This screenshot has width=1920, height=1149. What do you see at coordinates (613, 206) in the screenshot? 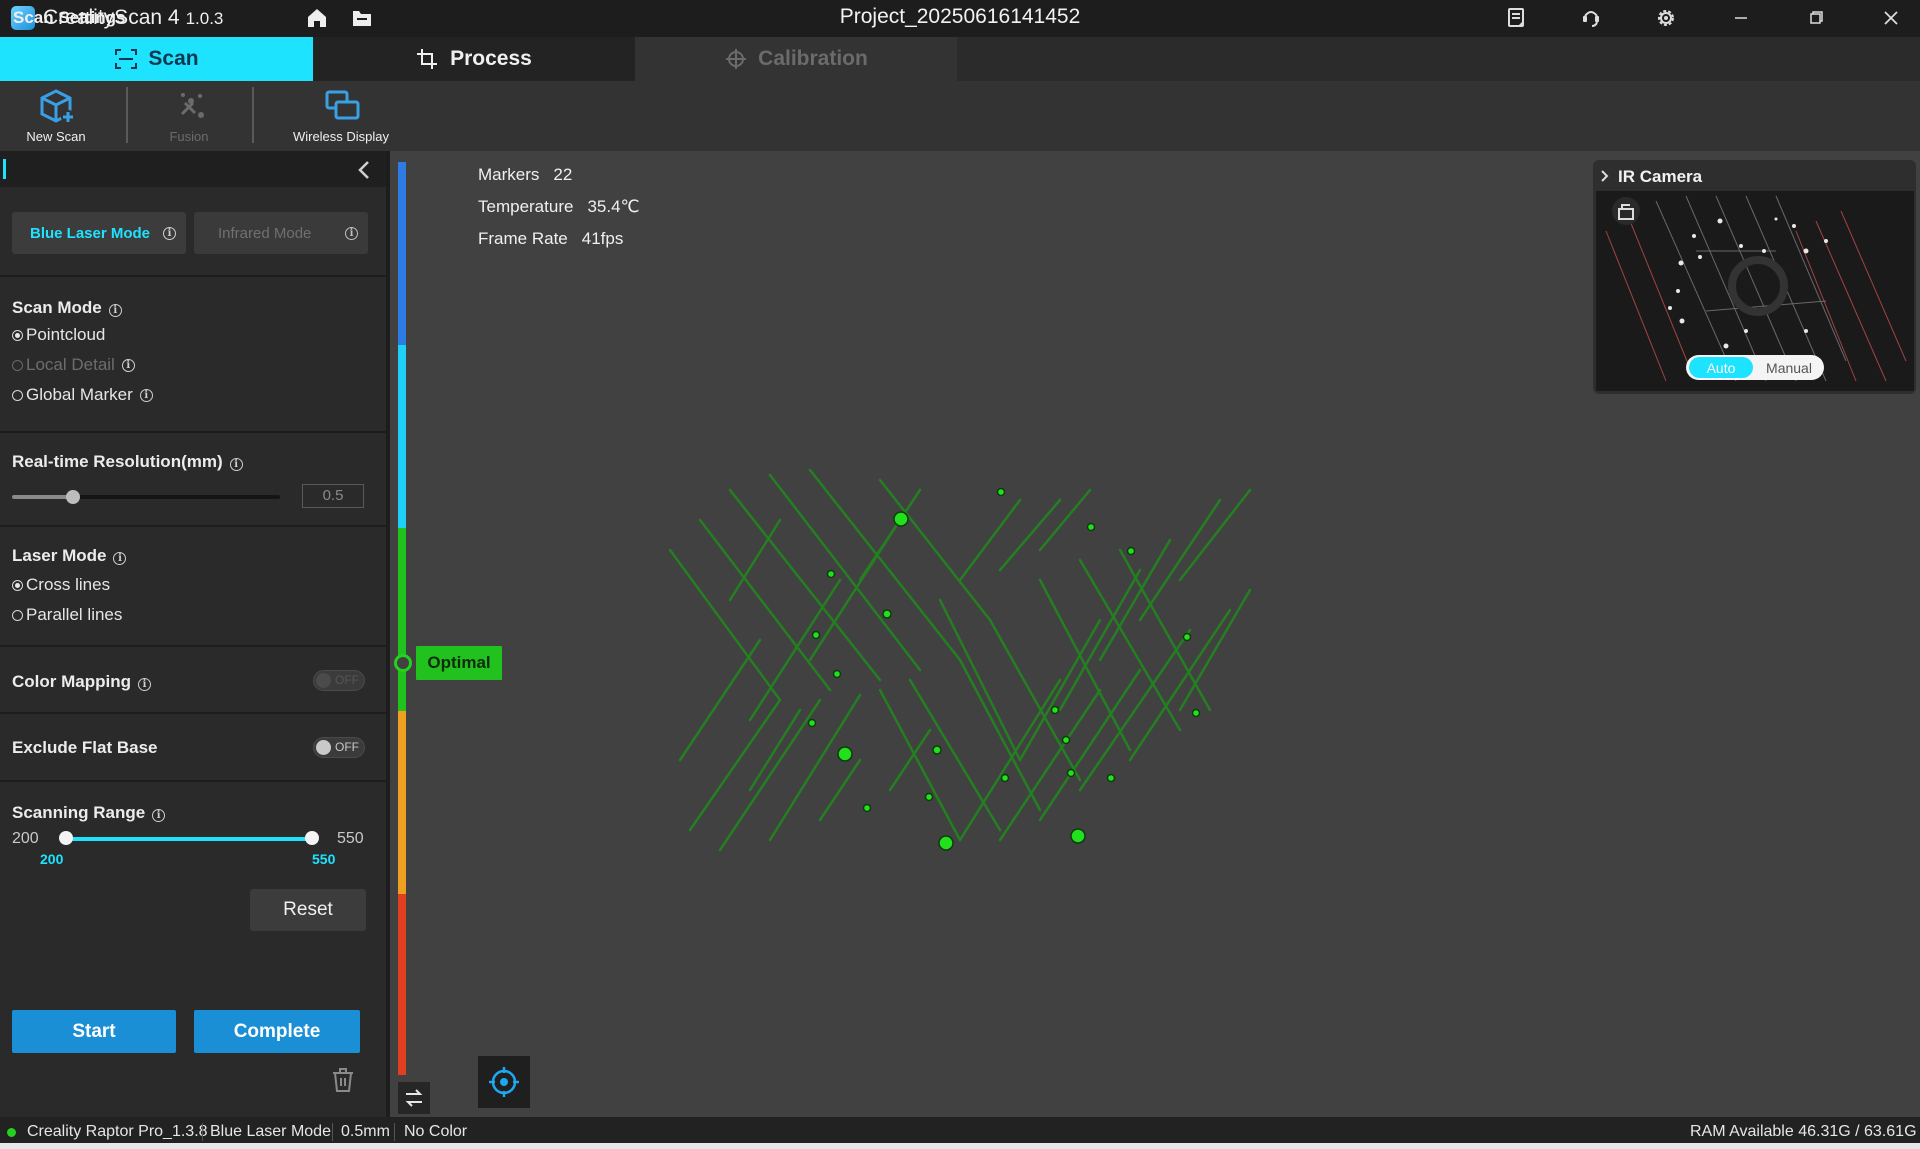
I see `temperature-value: 35.4℃` at bounding box center [613, 206].